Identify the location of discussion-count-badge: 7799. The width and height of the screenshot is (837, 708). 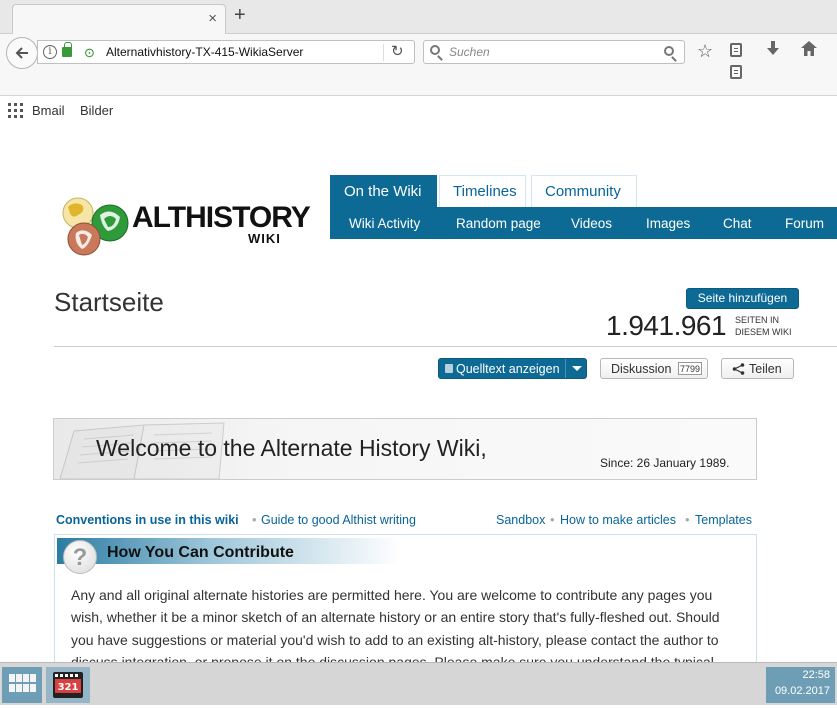
(690, 368).